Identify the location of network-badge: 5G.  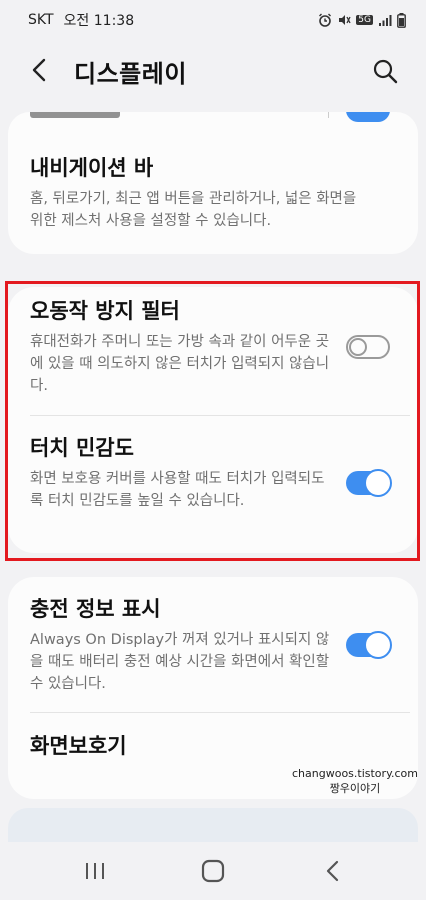
(364, 20).